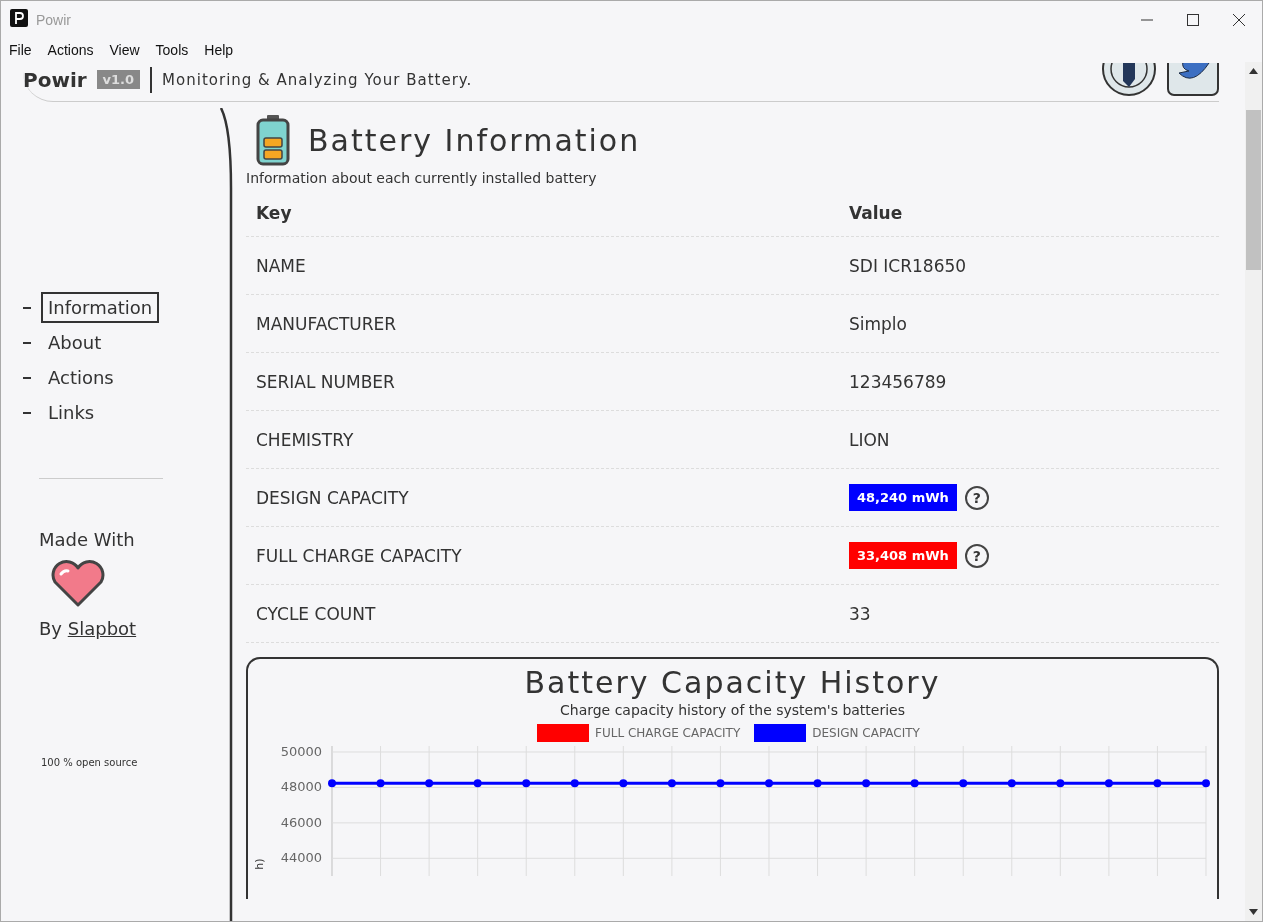 The height and width of the screenshot is (922, 1263). Describe the element at coordinates (908, 265) in the screenshot. I see `table-cell: SDI ICR18650` at that location.